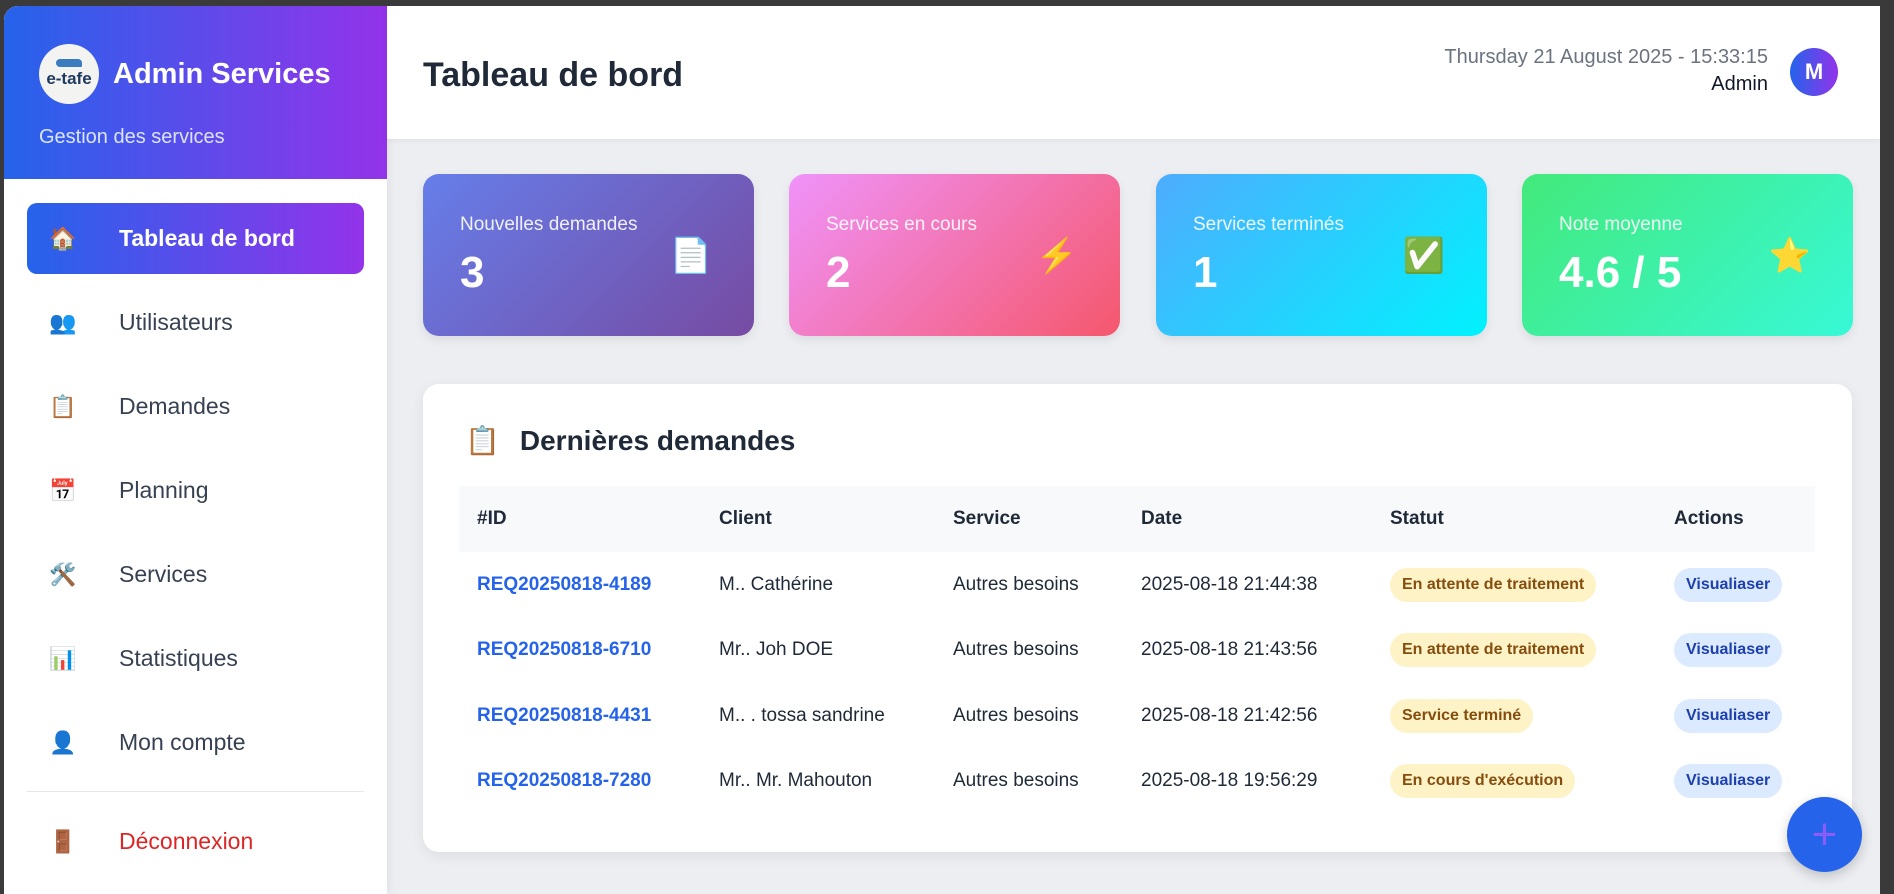  I want to click on stat-label: Services en cours, so click(902, 224).